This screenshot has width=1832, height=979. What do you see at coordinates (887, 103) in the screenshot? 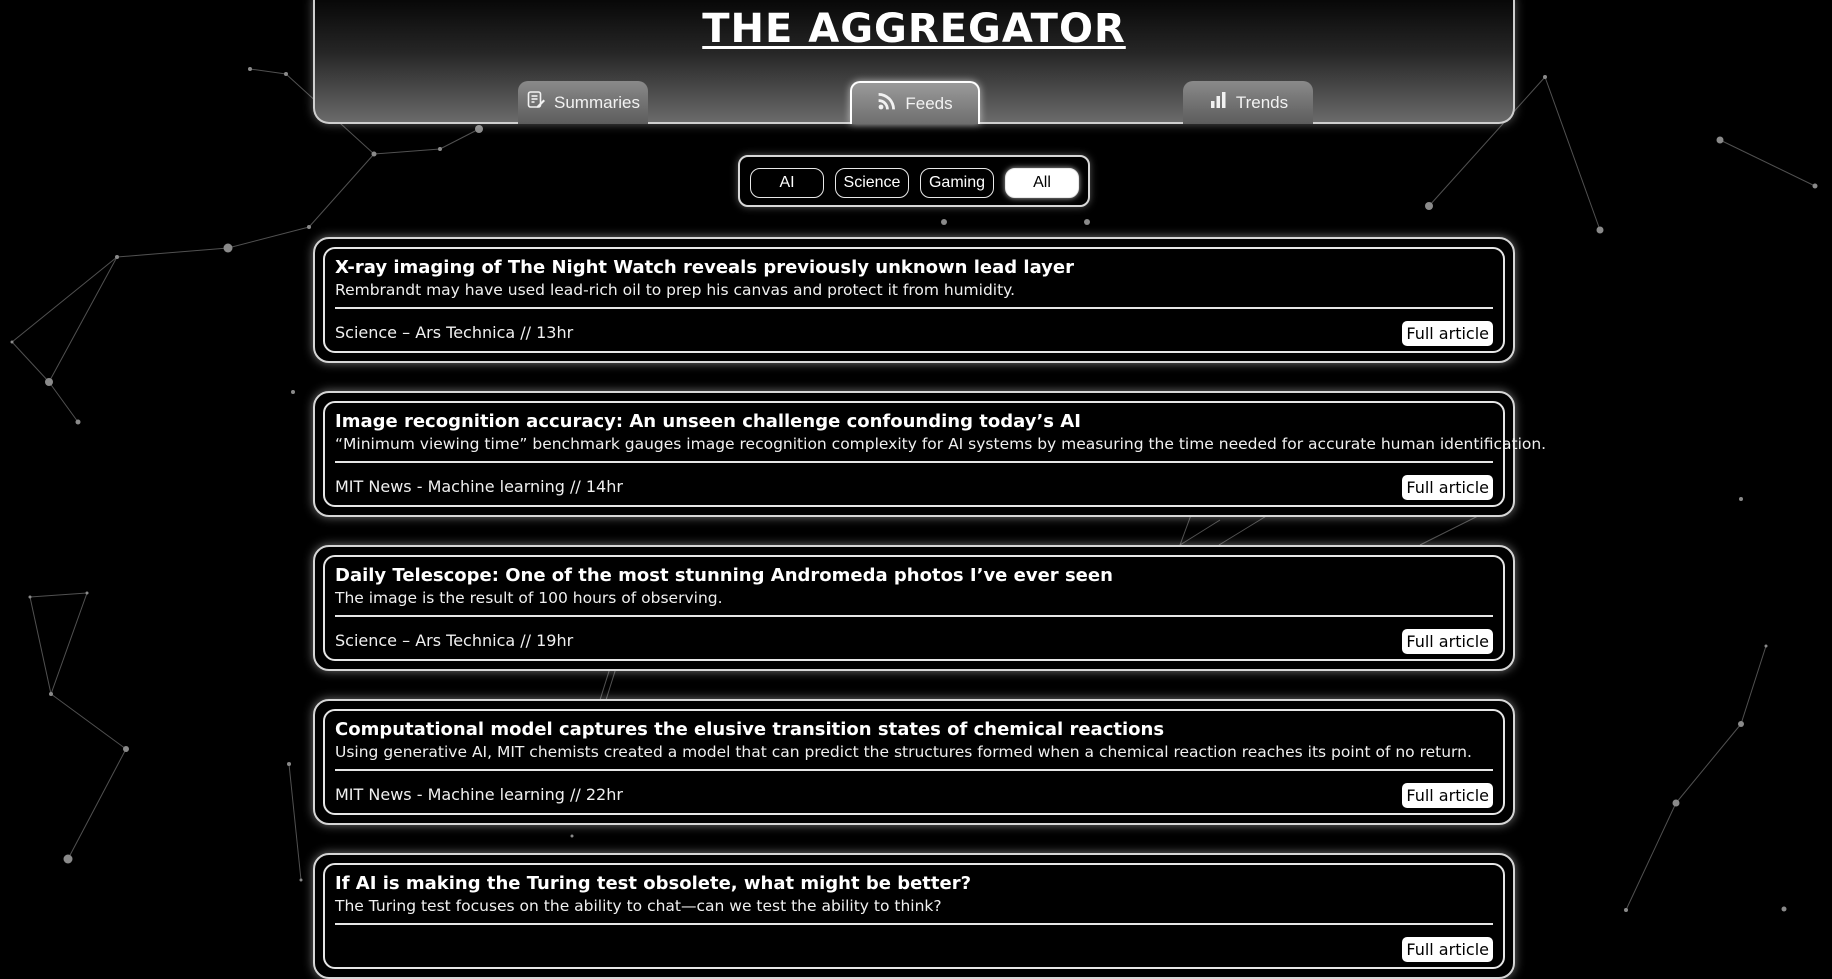
I see `rss-icon` at bounding box center [887, 103].